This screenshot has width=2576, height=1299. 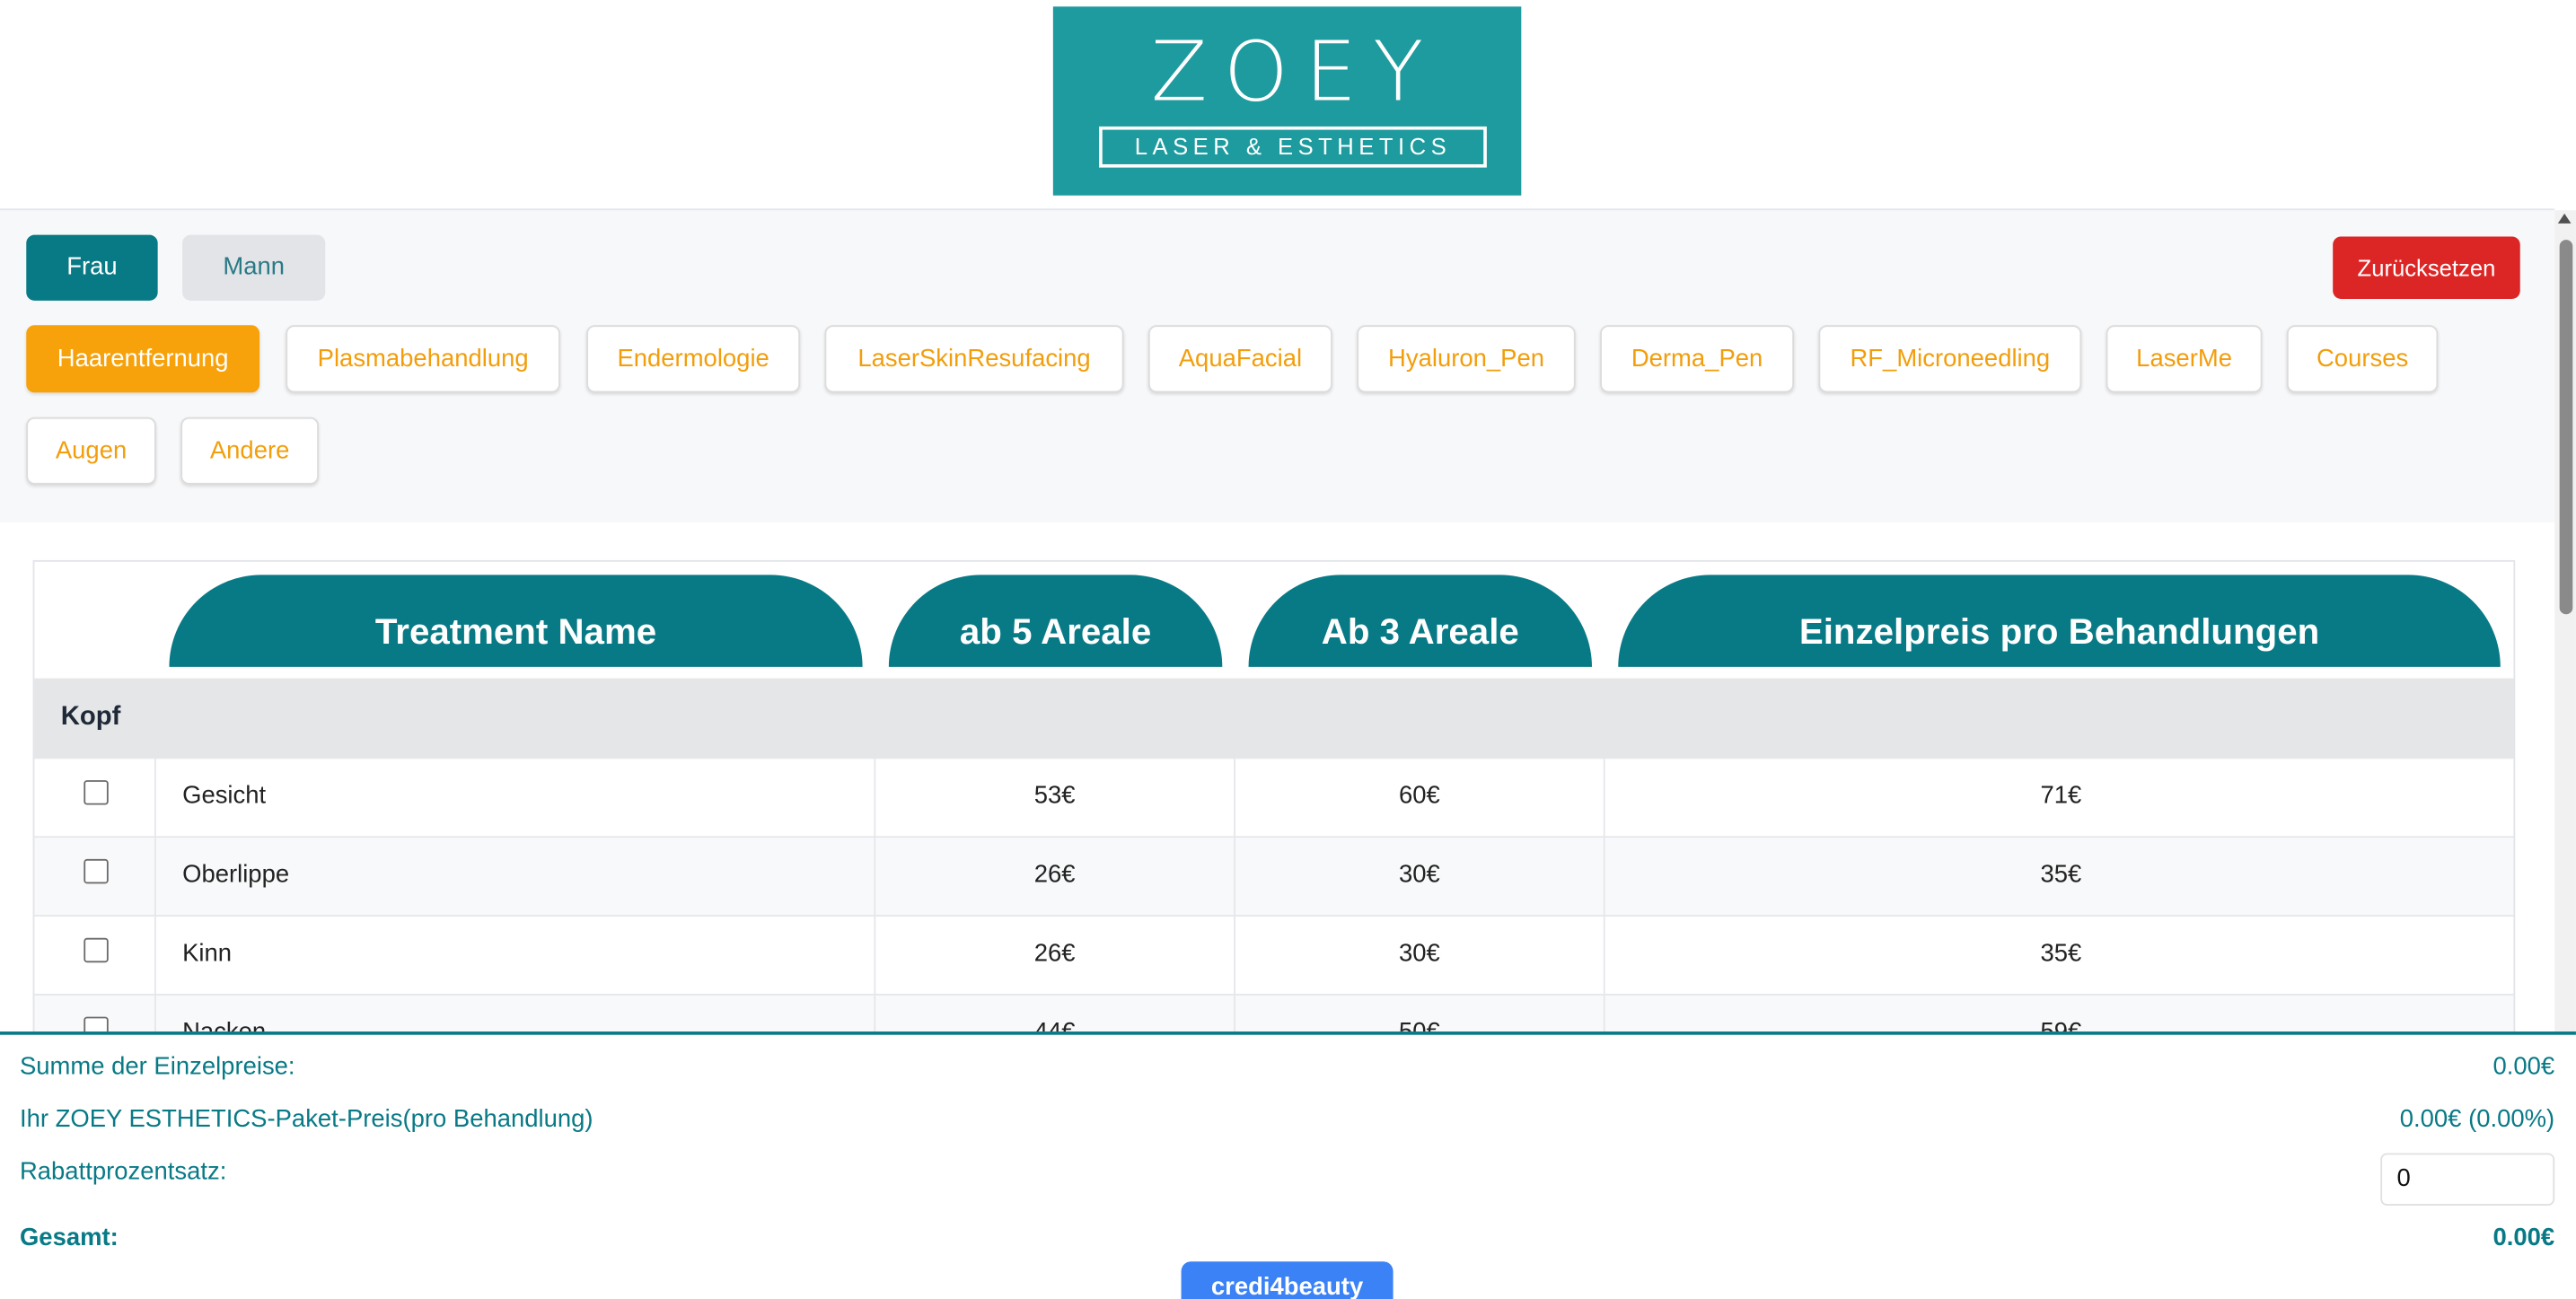 I want to click on price-ab3: 60€, so click(x=1420, y=798).